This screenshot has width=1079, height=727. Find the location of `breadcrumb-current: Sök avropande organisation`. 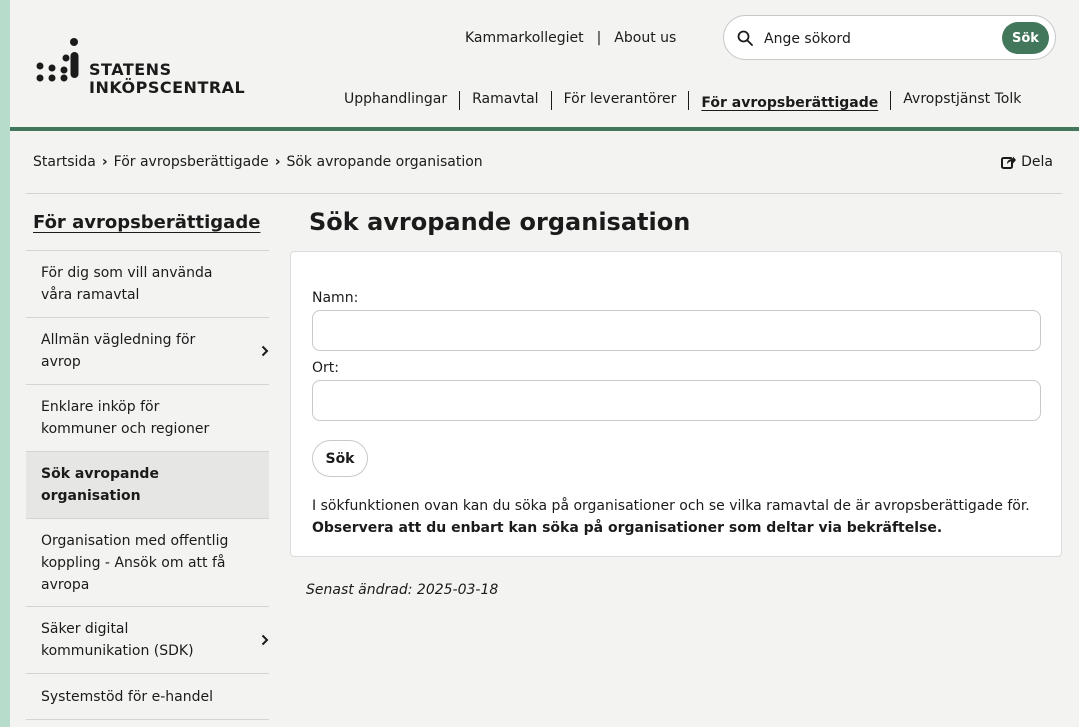

breadcrumb-current: Sök avropande organisation is located at coordinates (384, 162).